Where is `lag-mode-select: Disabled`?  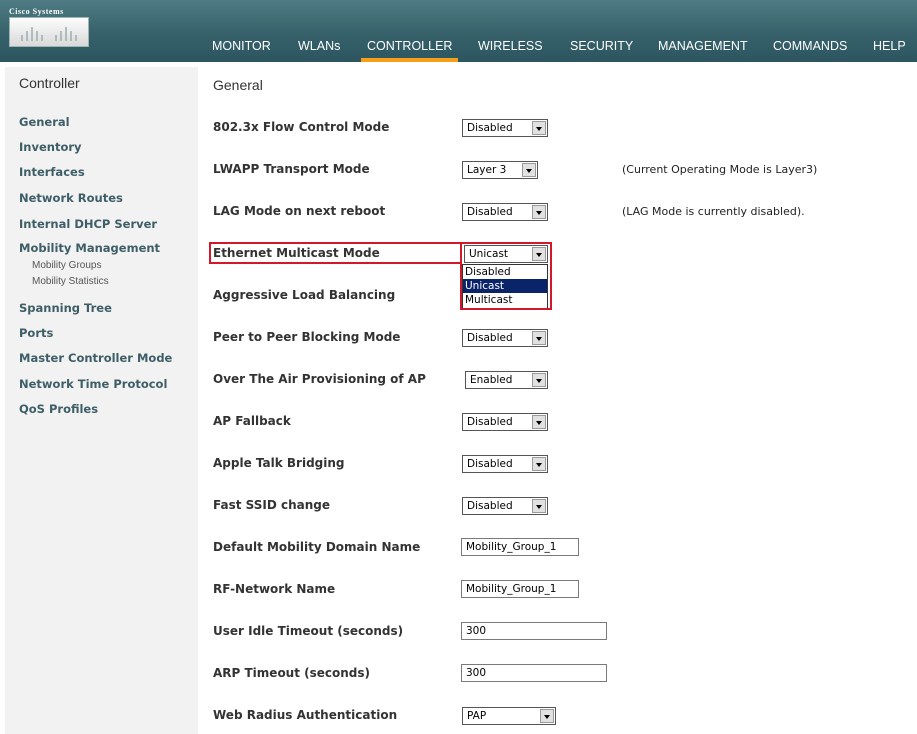
lag-mode-select: Disabled is located at coordinates (505, 212).